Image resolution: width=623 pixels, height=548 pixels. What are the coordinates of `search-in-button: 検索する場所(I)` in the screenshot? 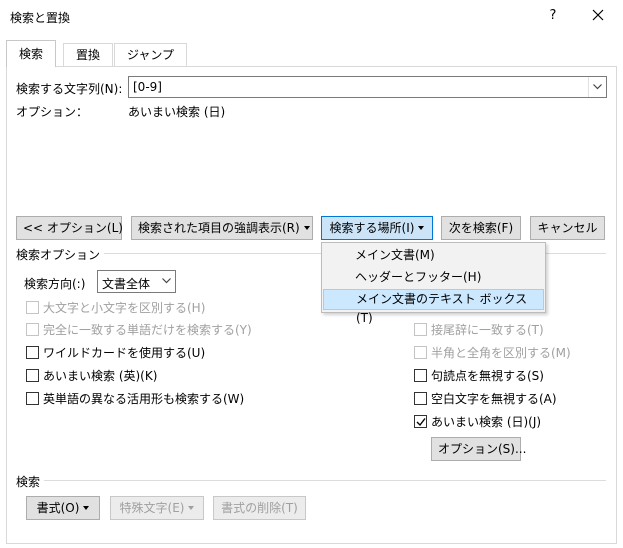 It's located at (377, 228).